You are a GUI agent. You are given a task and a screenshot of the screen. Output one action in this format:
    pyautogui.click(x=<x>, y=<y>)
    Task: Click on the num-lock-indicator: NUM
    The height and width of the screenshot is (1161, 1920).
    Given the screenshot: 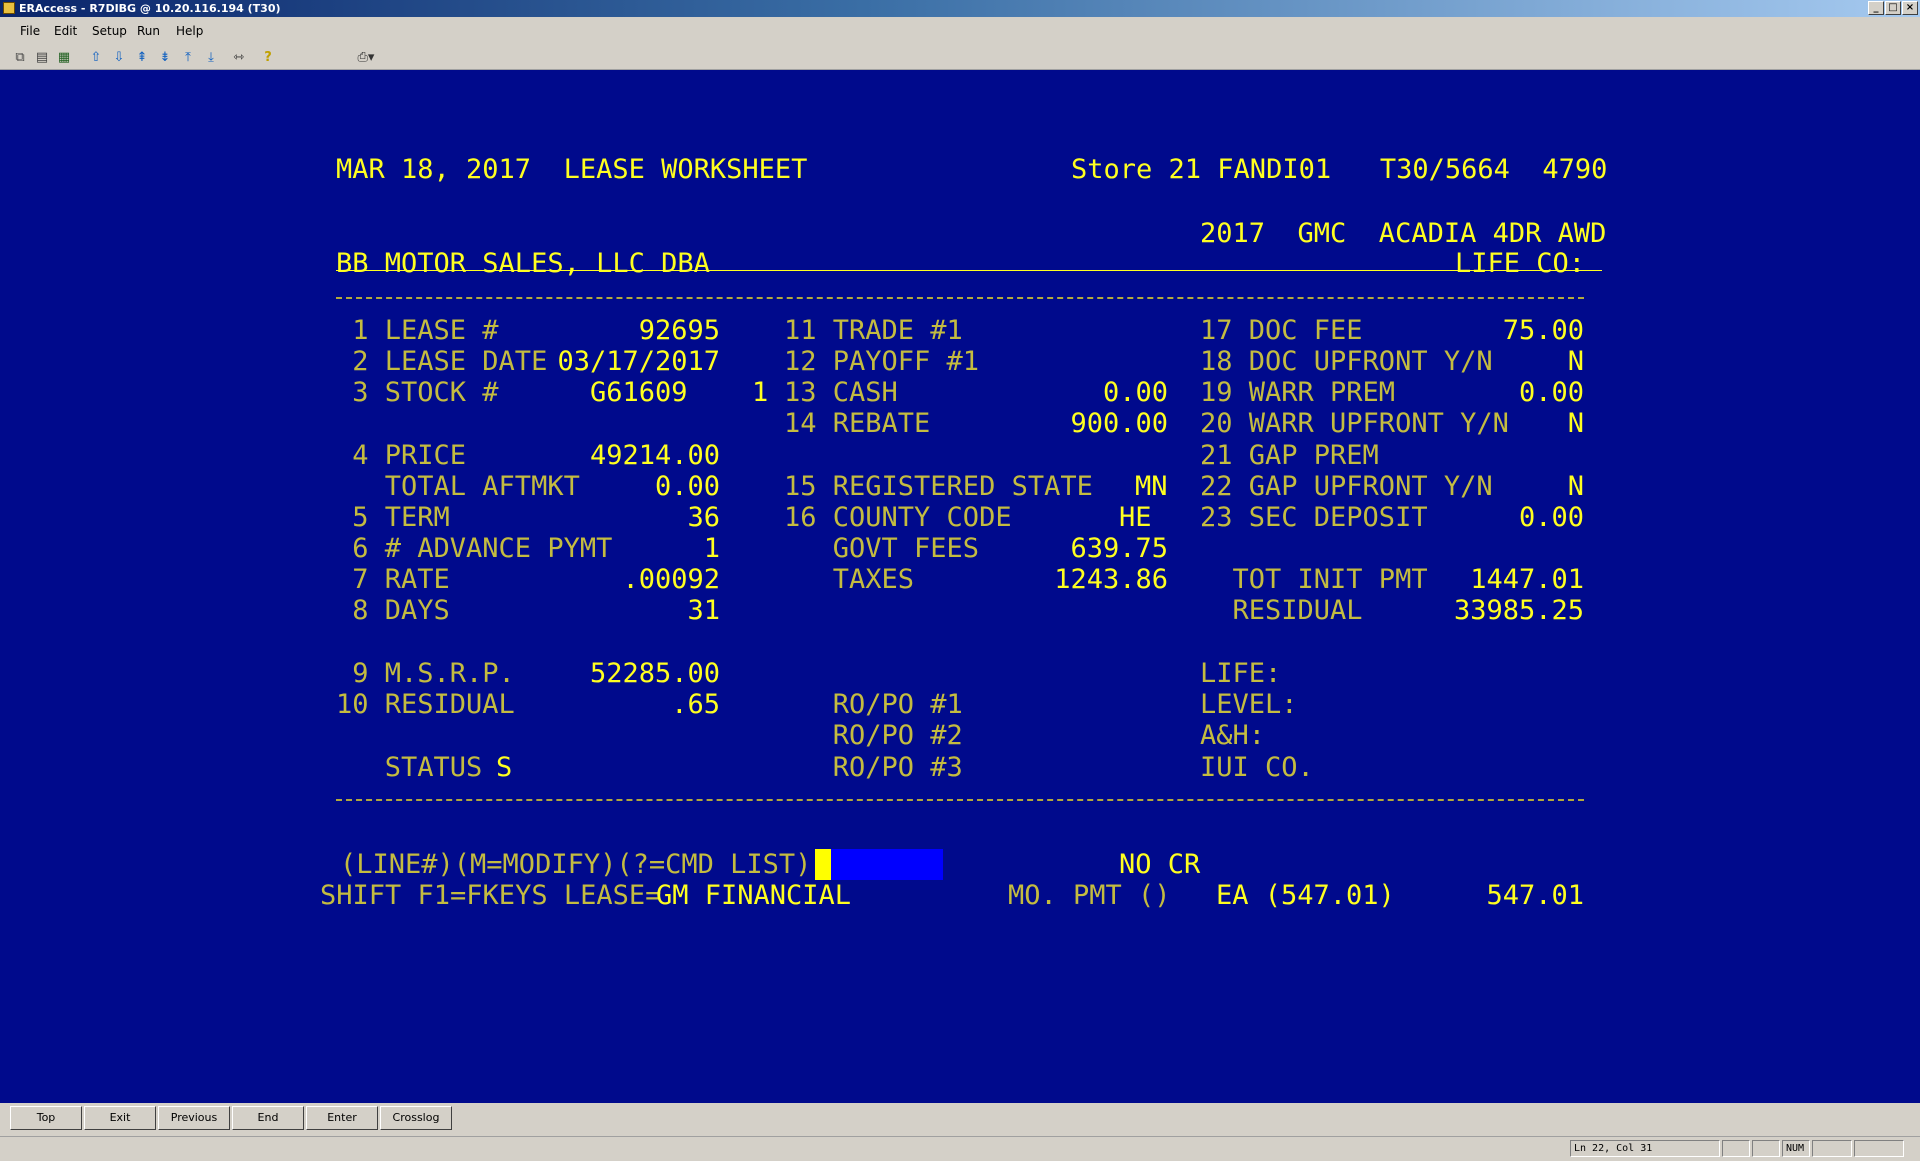 What is the action you would take?
    pyautogui.click(x=1796, y=1148)
    